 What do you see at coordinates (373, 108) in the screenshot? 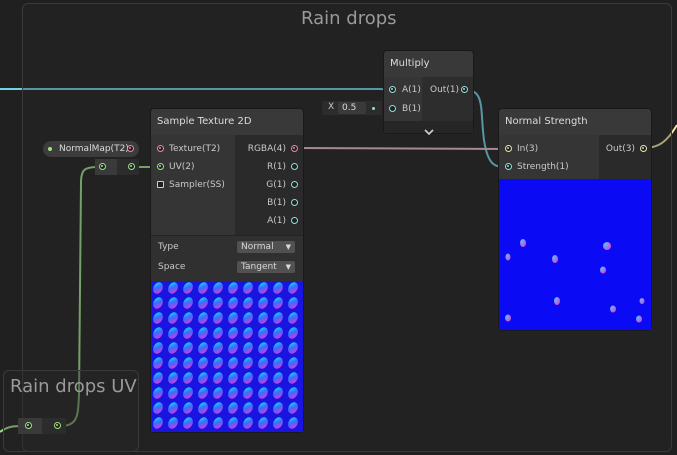
I see `connector-dot` at bounding box center [373, 108].